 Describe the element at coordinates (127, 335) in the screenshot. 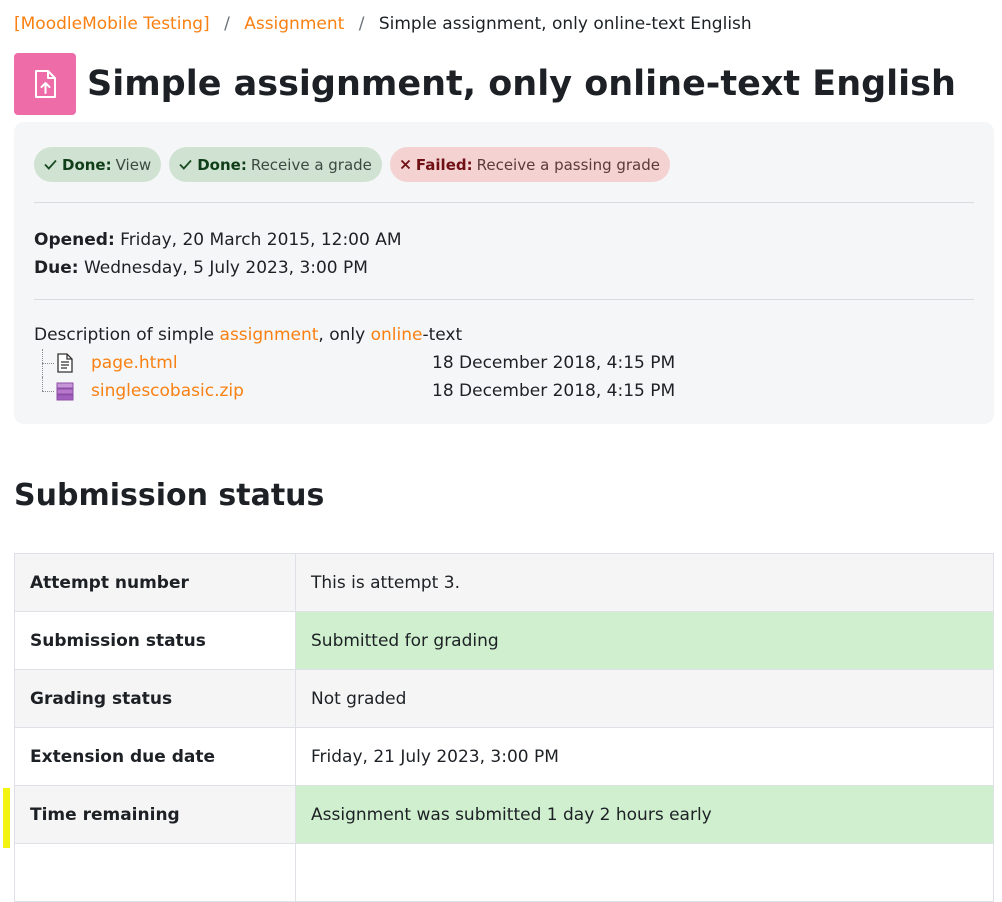

I see `description-text: Description of simple` at that location.